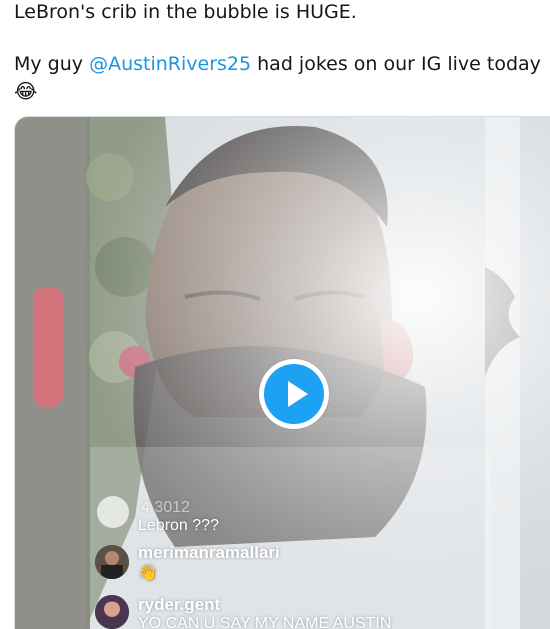  I want to click on comment-3-username: ryder.gent, so click(179, 604).